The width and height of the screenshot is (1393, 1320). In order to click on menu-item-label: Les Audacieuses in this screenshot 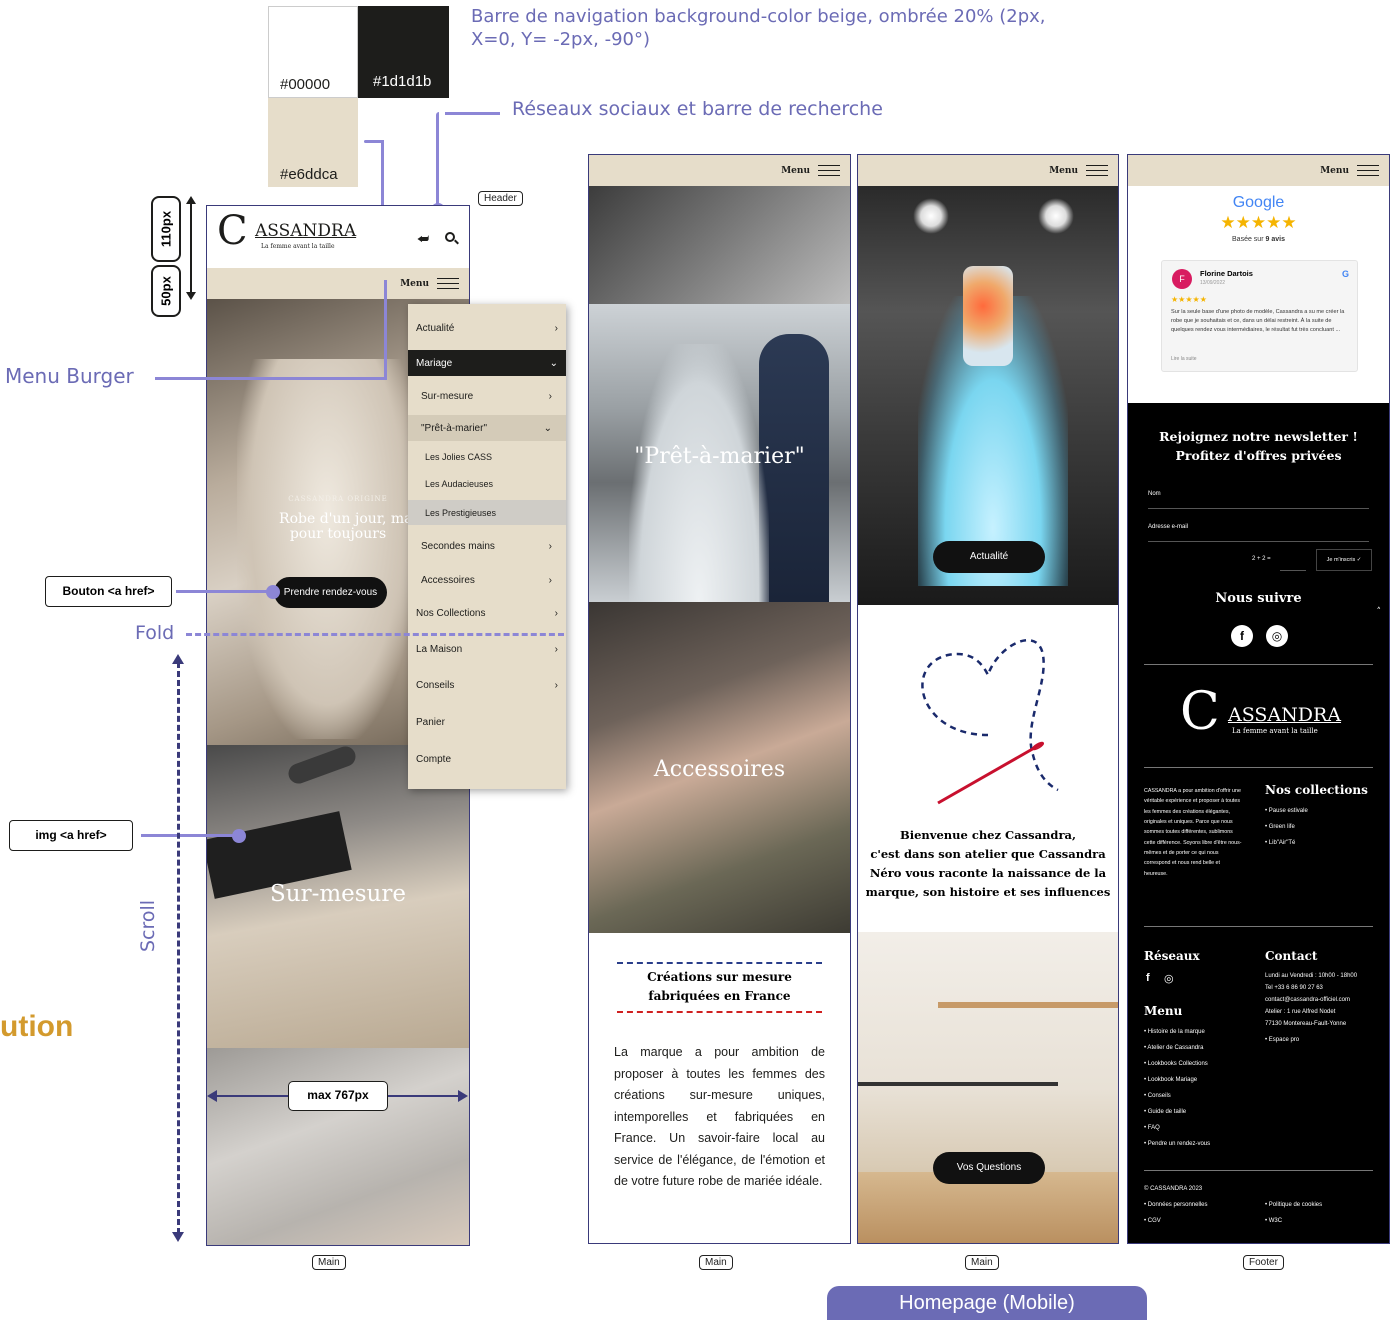, I will do `click(459, 484)`.